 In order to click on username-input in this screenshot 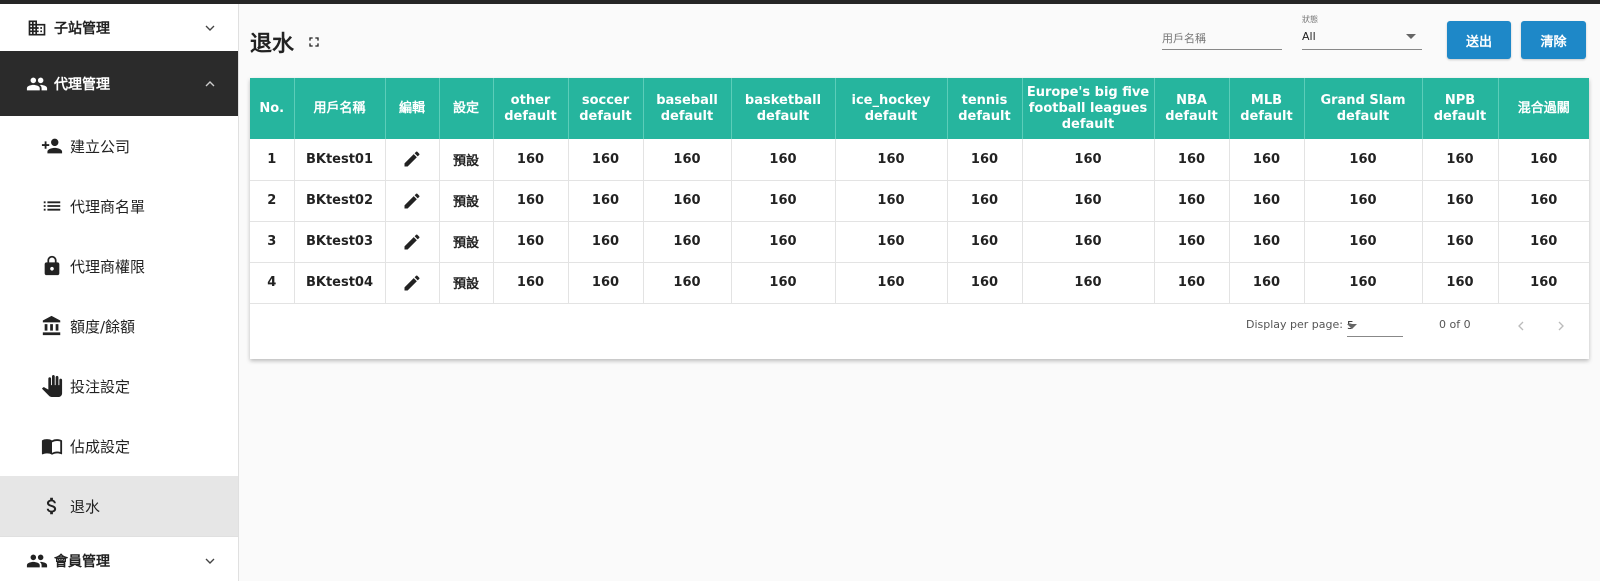, I will do `click(1222, 35)`.